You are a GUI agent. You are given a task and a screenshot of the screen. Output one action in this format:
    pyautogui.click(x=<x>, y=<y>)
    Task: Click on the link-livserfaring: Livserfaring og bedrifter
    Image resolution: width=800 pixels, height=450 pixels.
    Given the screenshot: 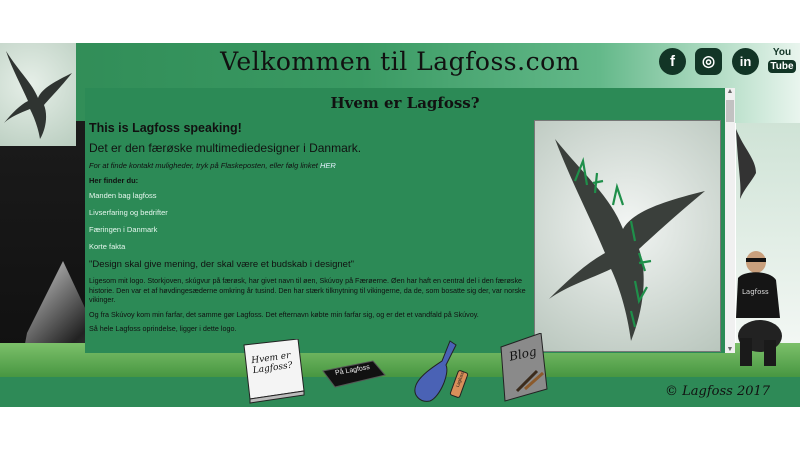 What is the action you would take?
    pyautogui.click(x=308, y=212)
    